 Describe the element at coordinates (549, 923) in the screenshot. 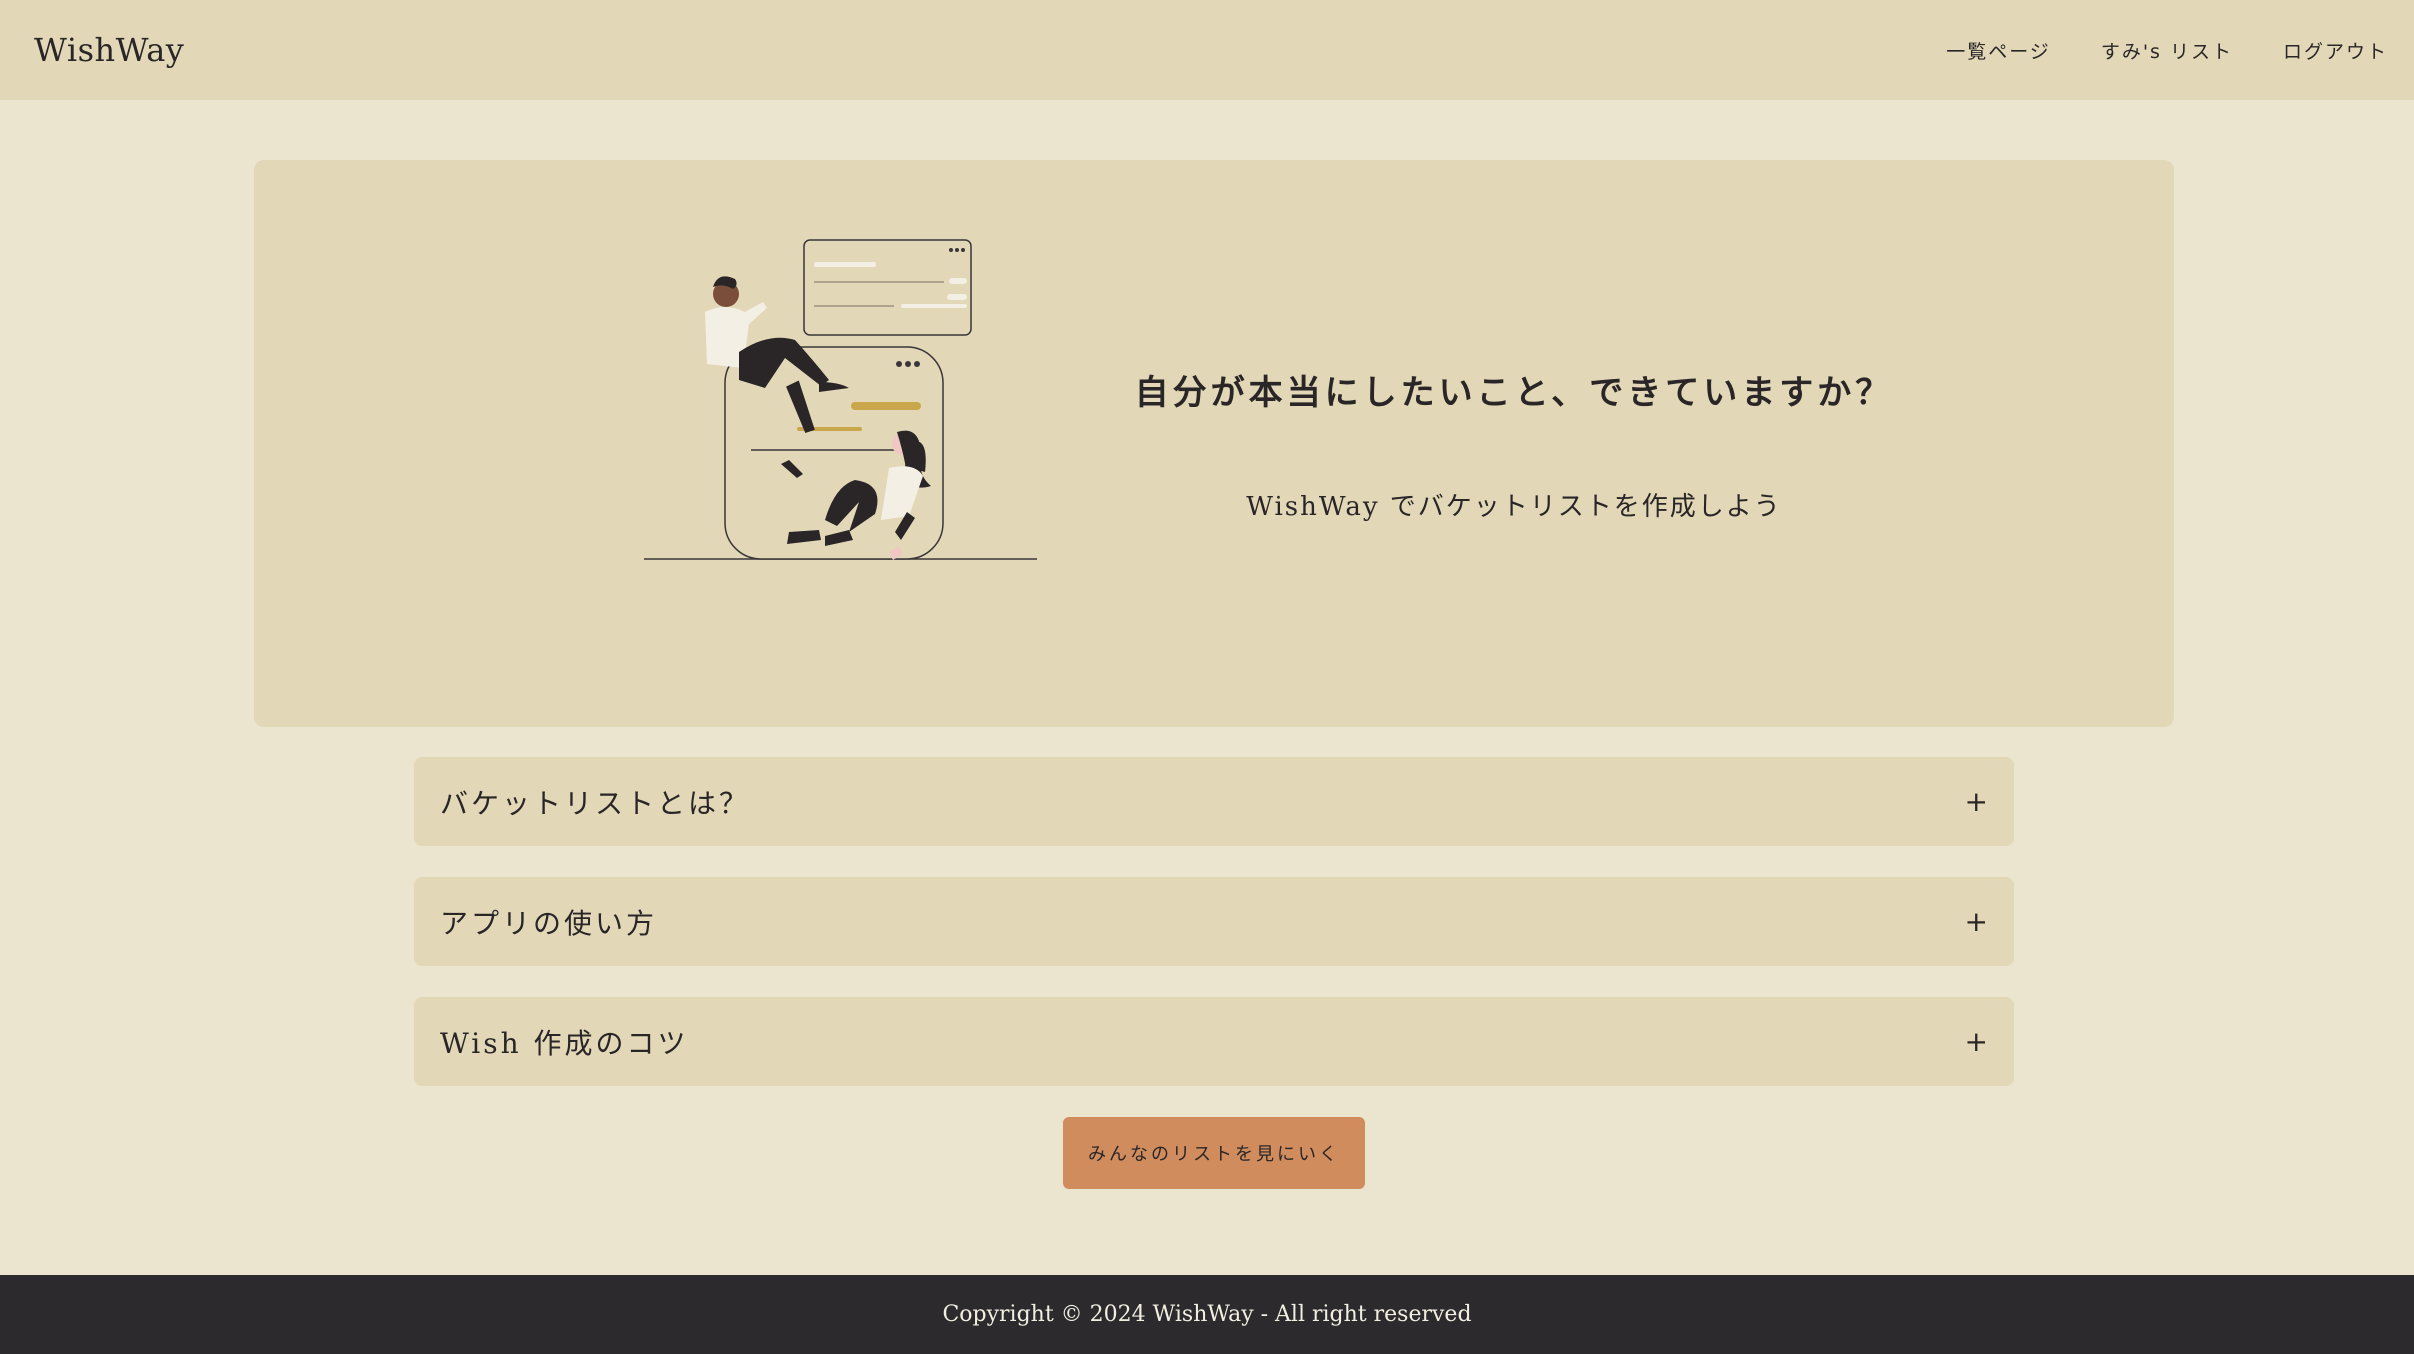

I see `accordion-label: アプリの使い方` at that location.